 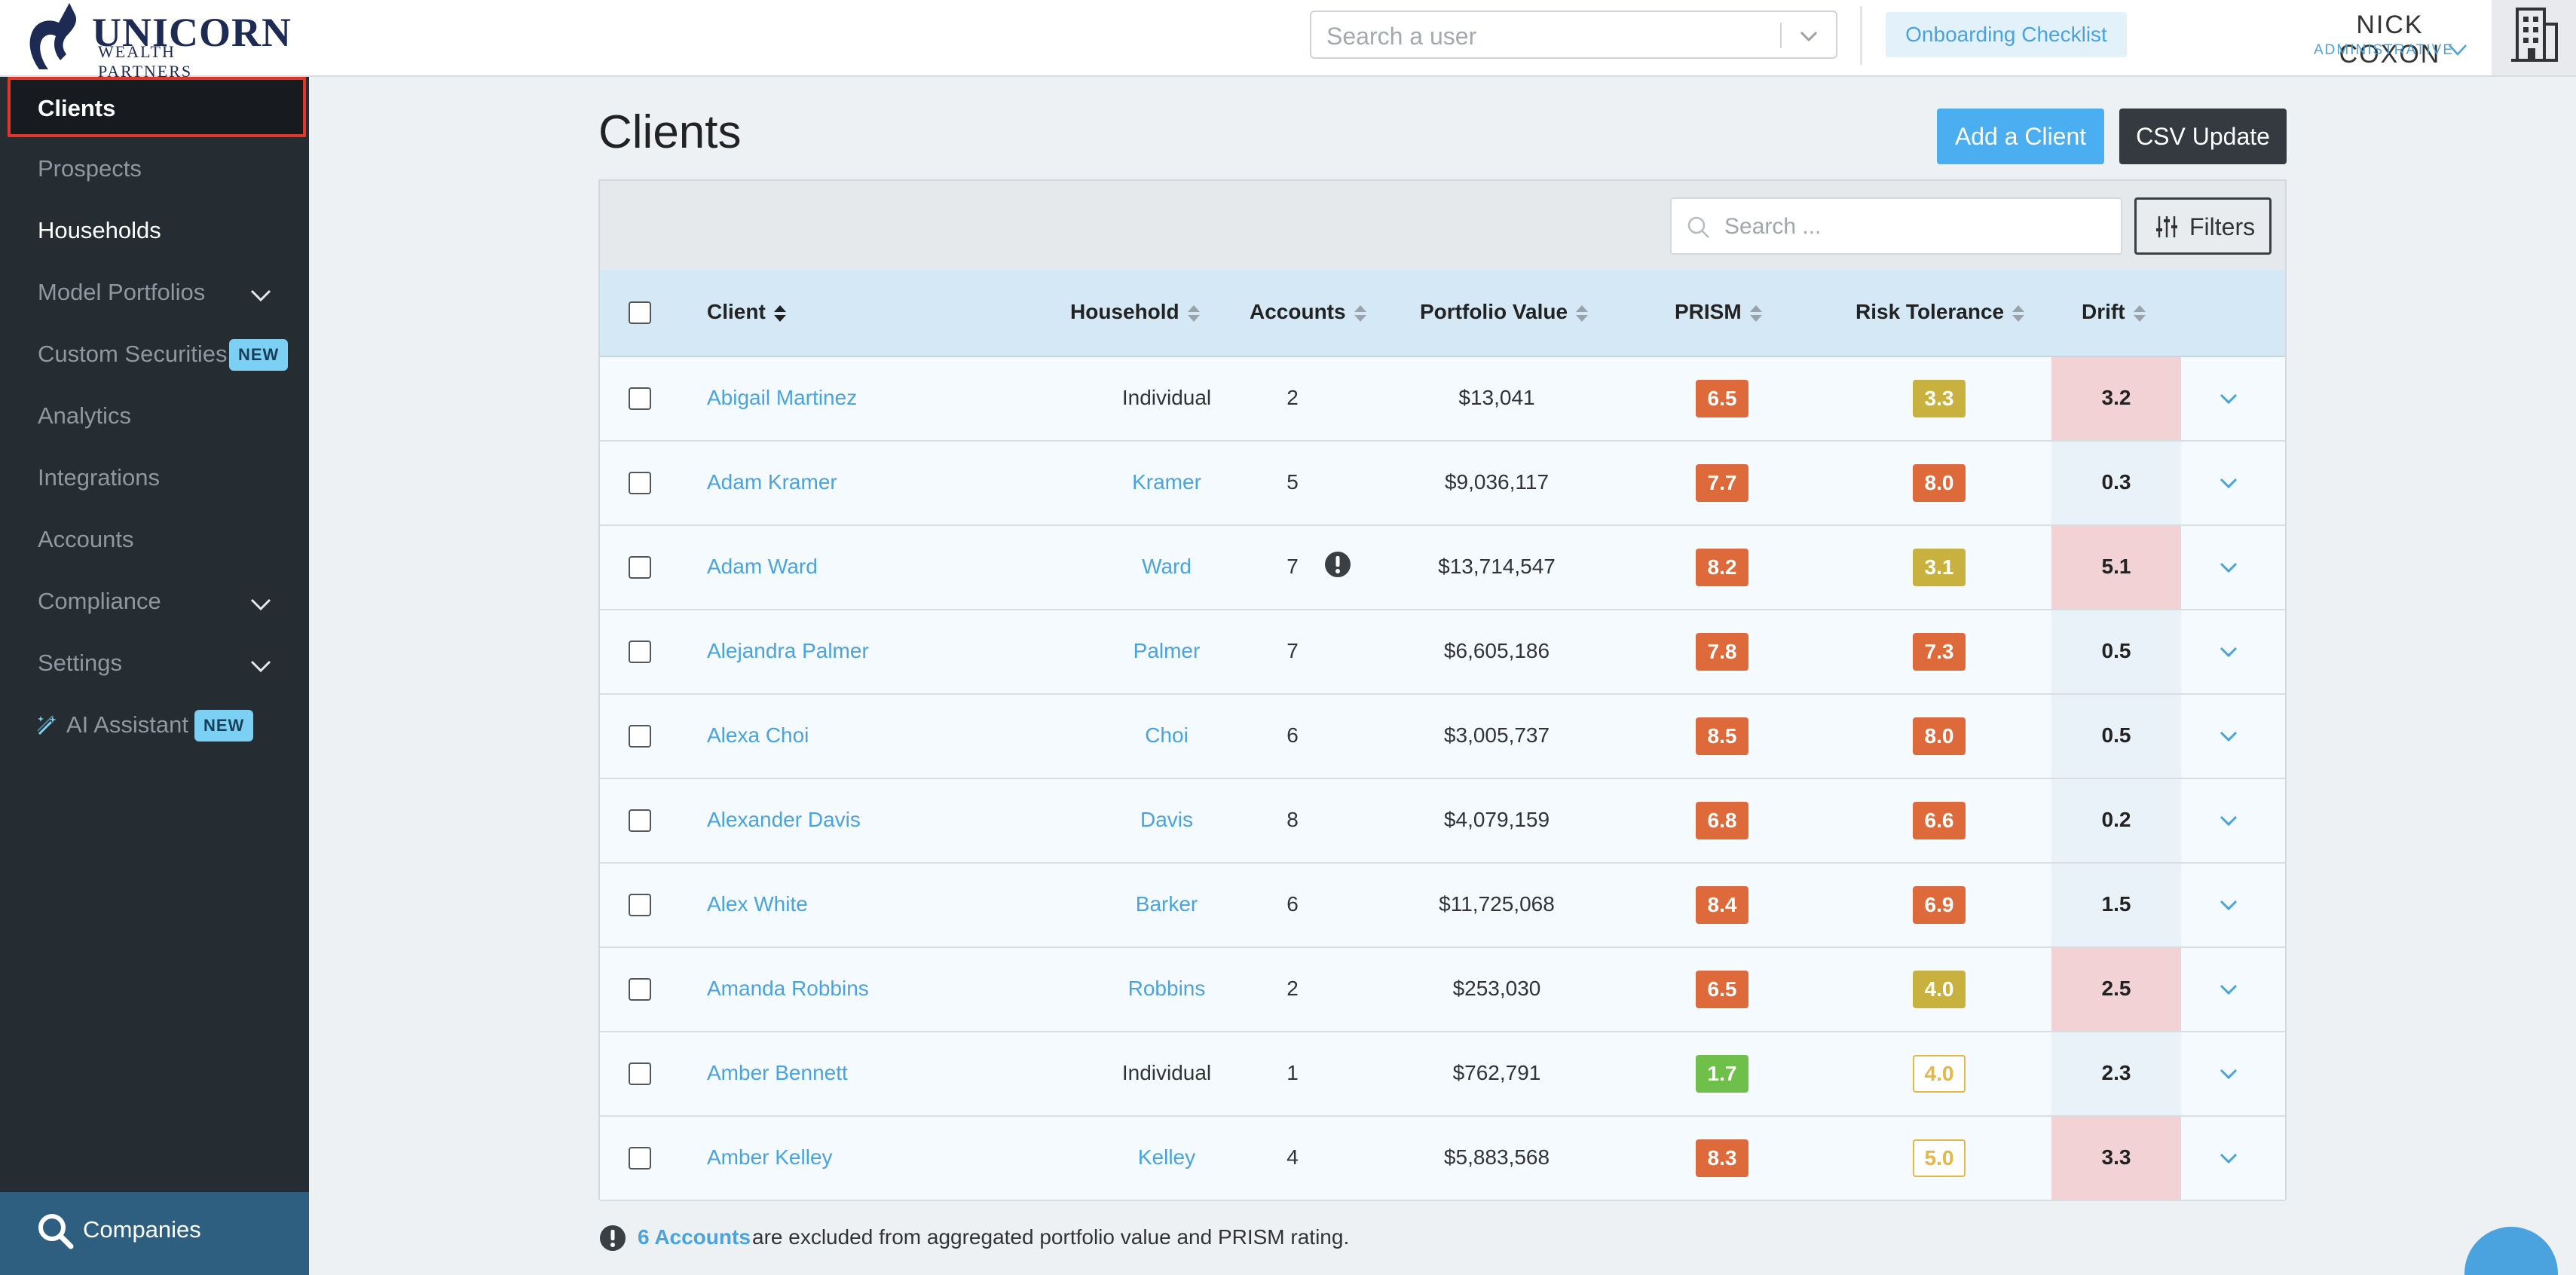 What do you see at coordinates (2203, 226) in the screenshot?
I see `filters-button: Filters` at bounding box center [2203, 226].